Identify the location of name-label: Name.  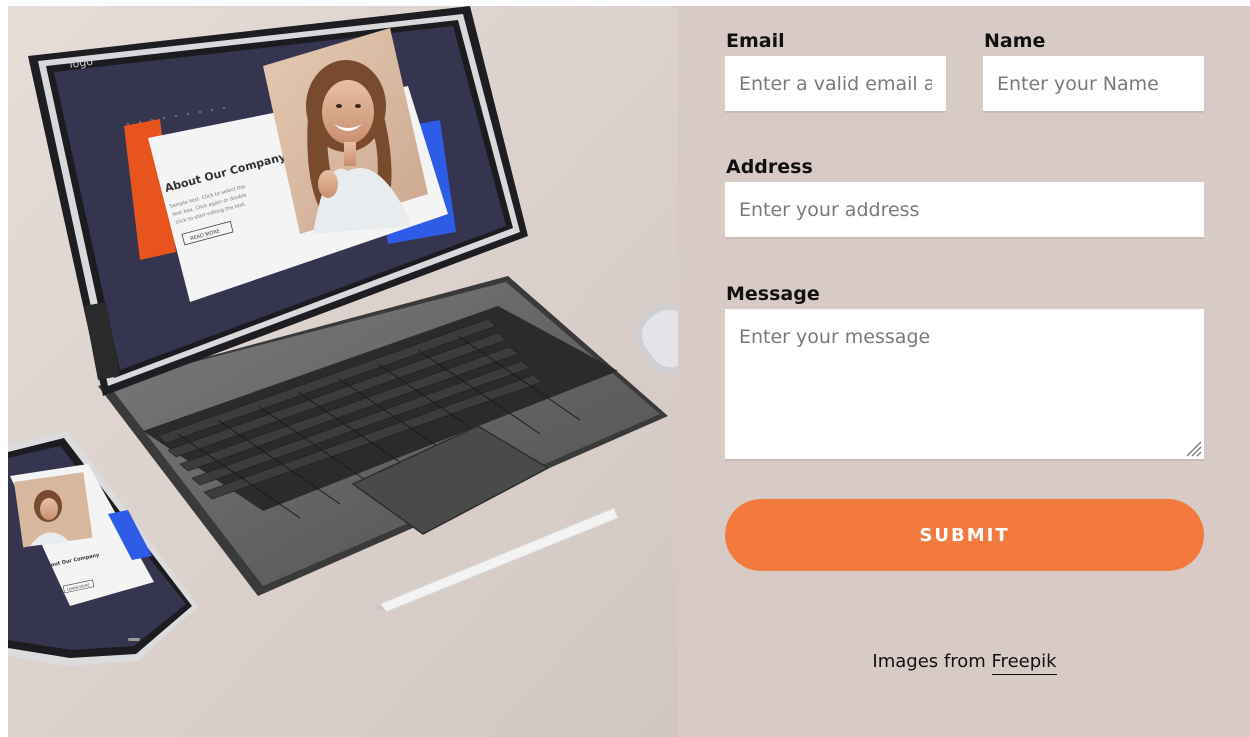
(1015, 41).